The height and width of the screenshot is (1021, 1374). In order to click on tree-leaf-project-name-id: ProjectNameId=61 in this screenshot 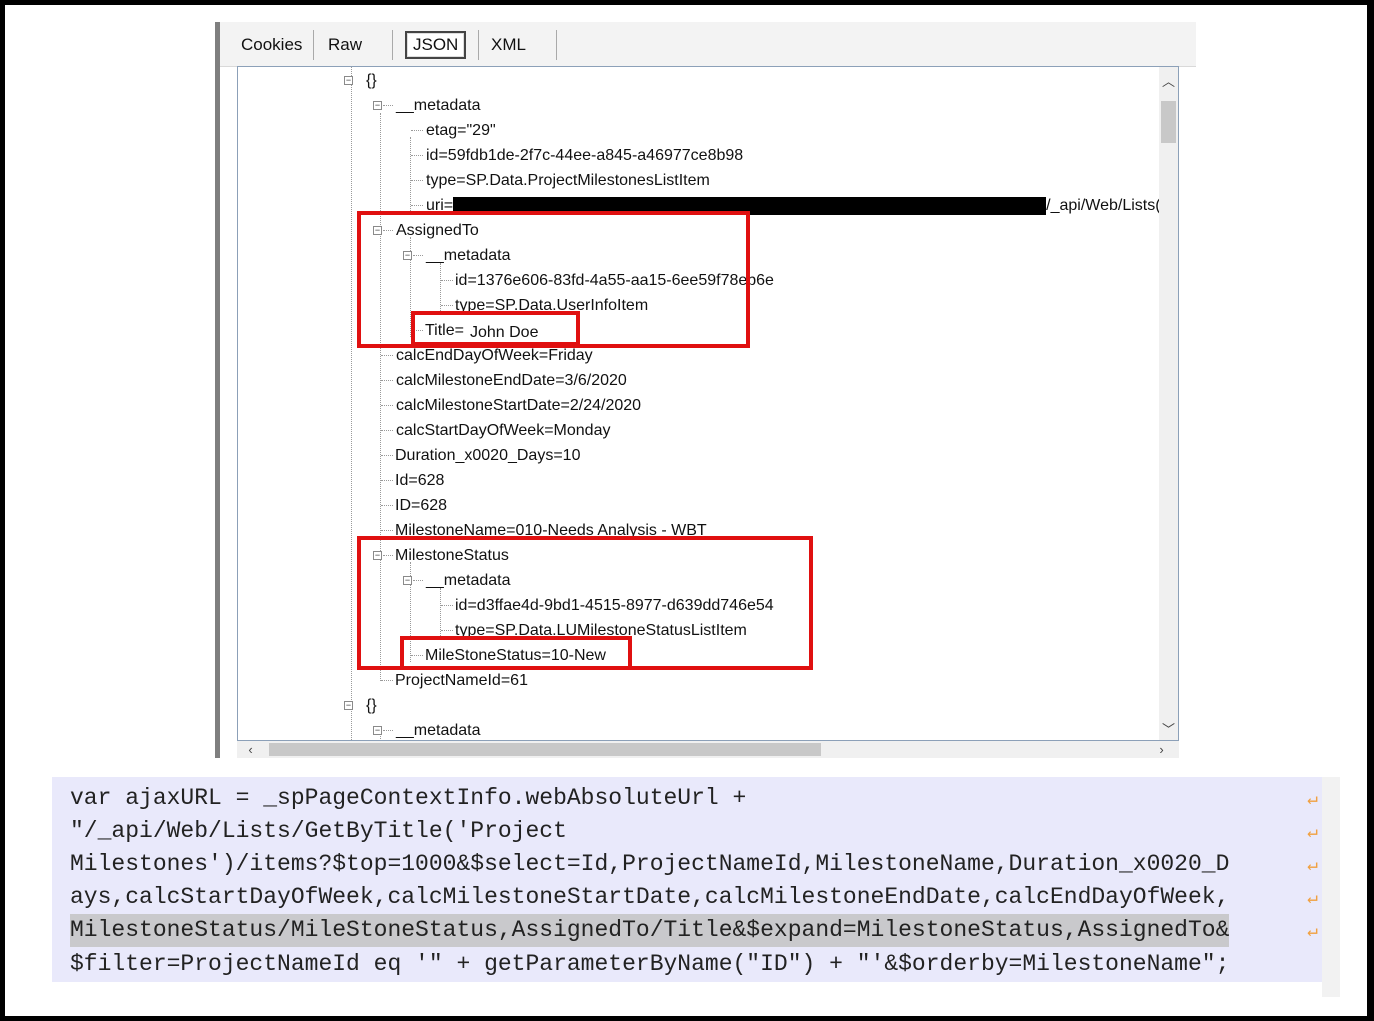, I will do `click(461, 680)`.